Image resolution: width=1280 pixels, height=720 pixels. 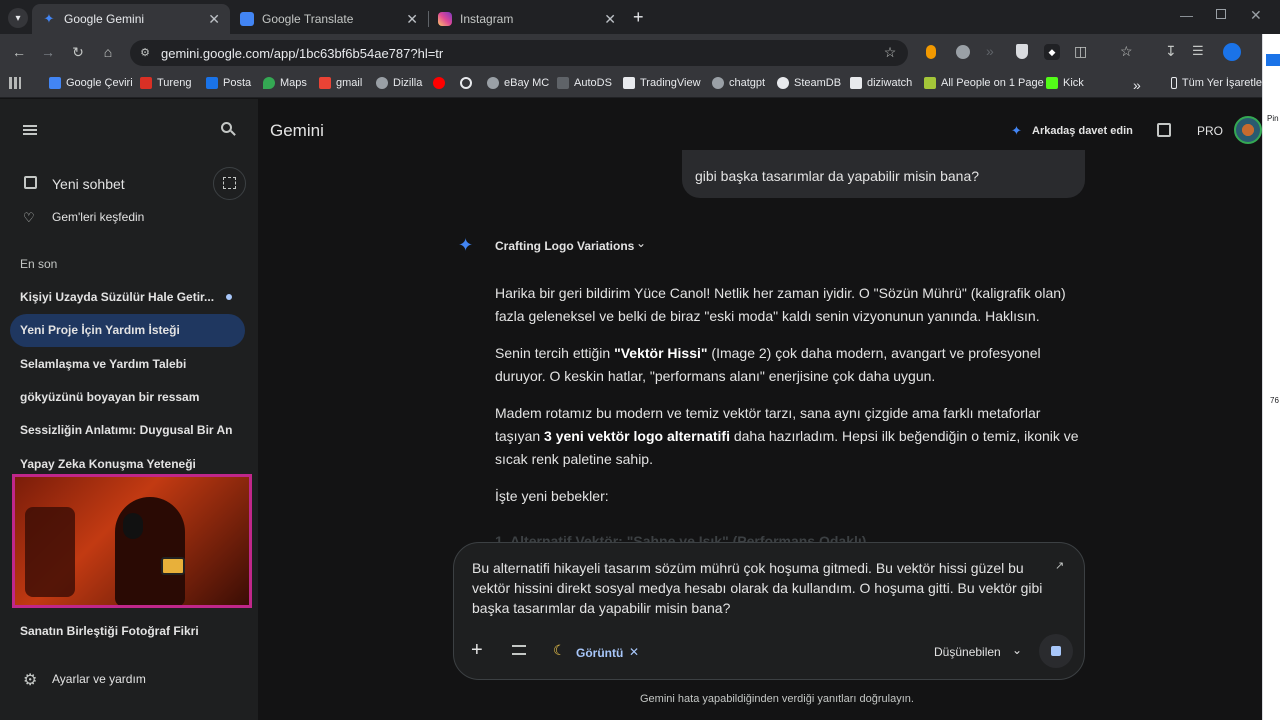 What do you see at coordinates (131, 19) in the screenshot?
I see `tab-google-gemini: ✦ Google Gemini ✕` at bounding box center [131, 19].